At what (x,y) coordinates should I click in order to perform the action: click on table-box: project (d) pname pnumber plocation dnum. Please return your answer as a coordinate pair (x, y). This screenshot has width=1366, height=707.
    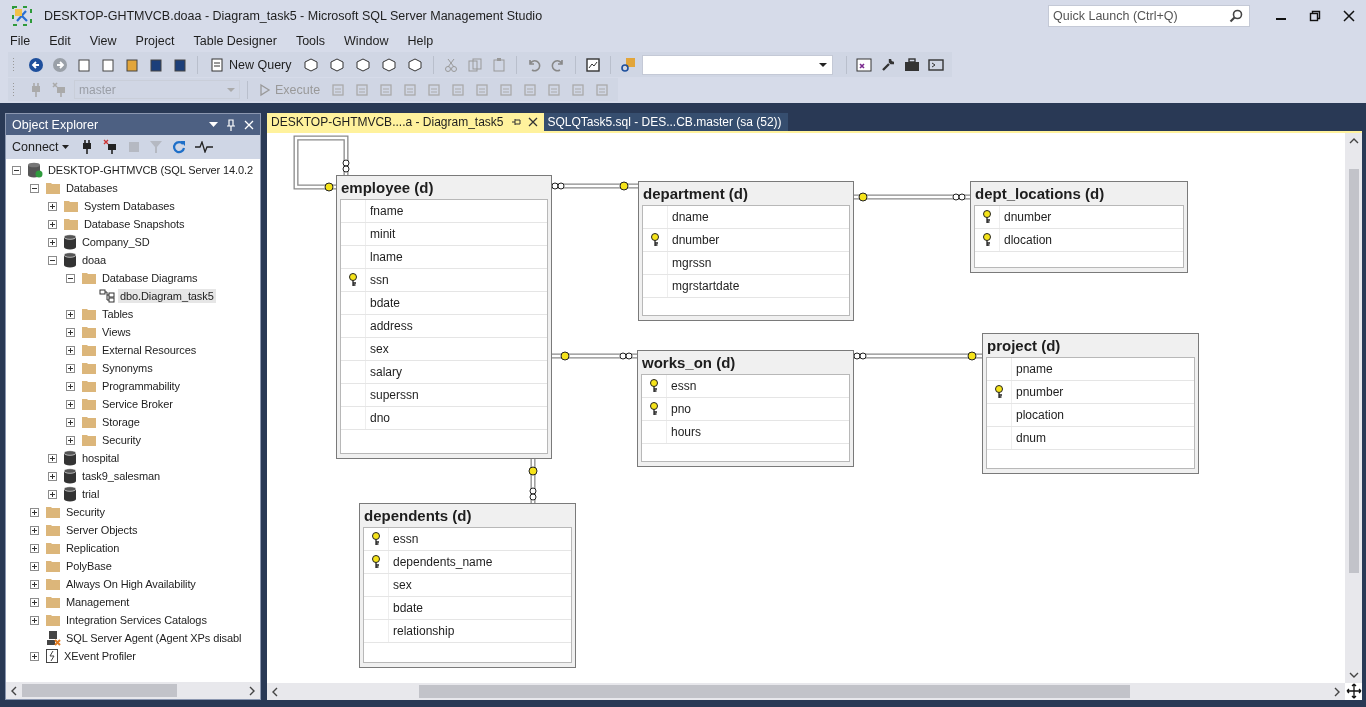
    Looking at the image, I should click on (1090, 403).